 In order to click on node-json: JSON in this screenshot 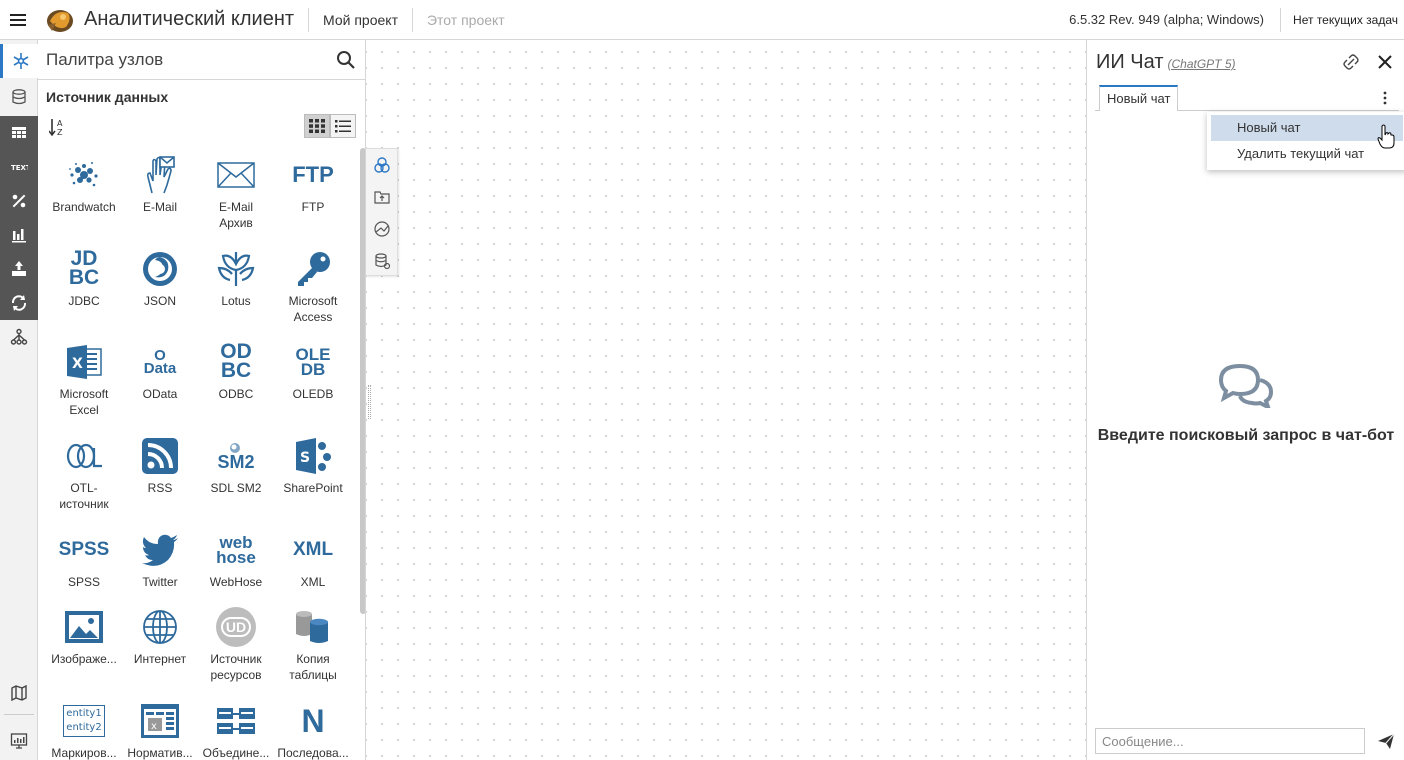, I will do `click(160, 278)`.